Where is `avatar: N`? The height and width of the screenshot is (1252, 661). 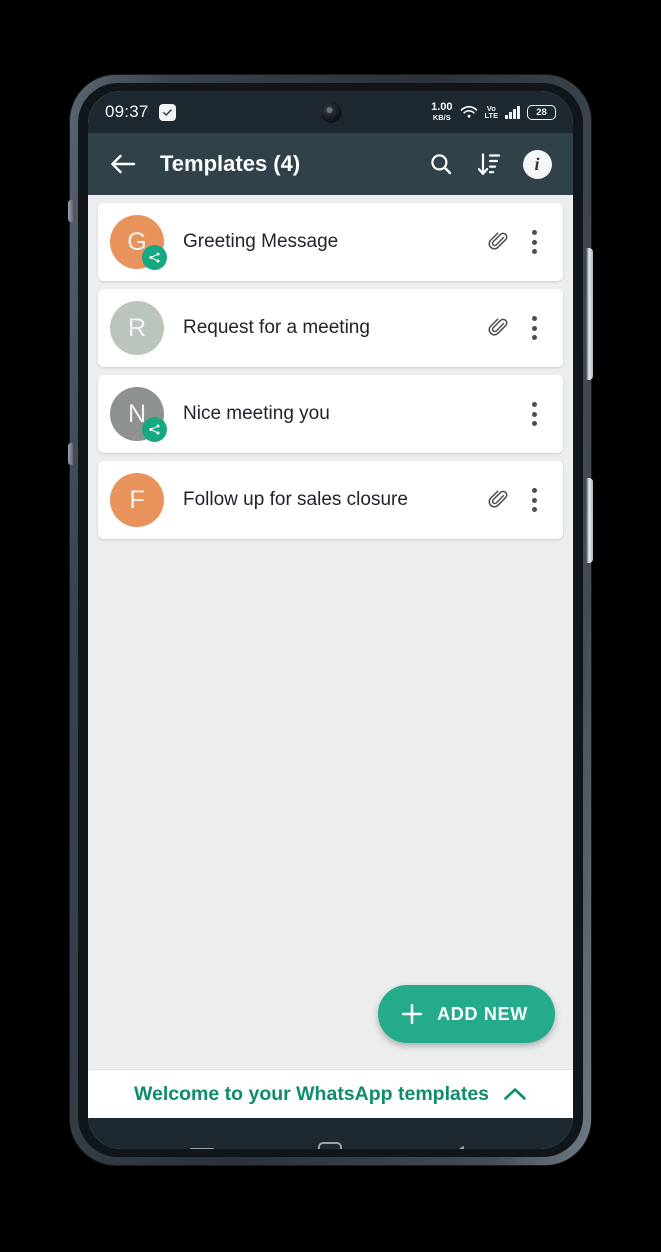
avatar: N is located at coordinates (138, 414).